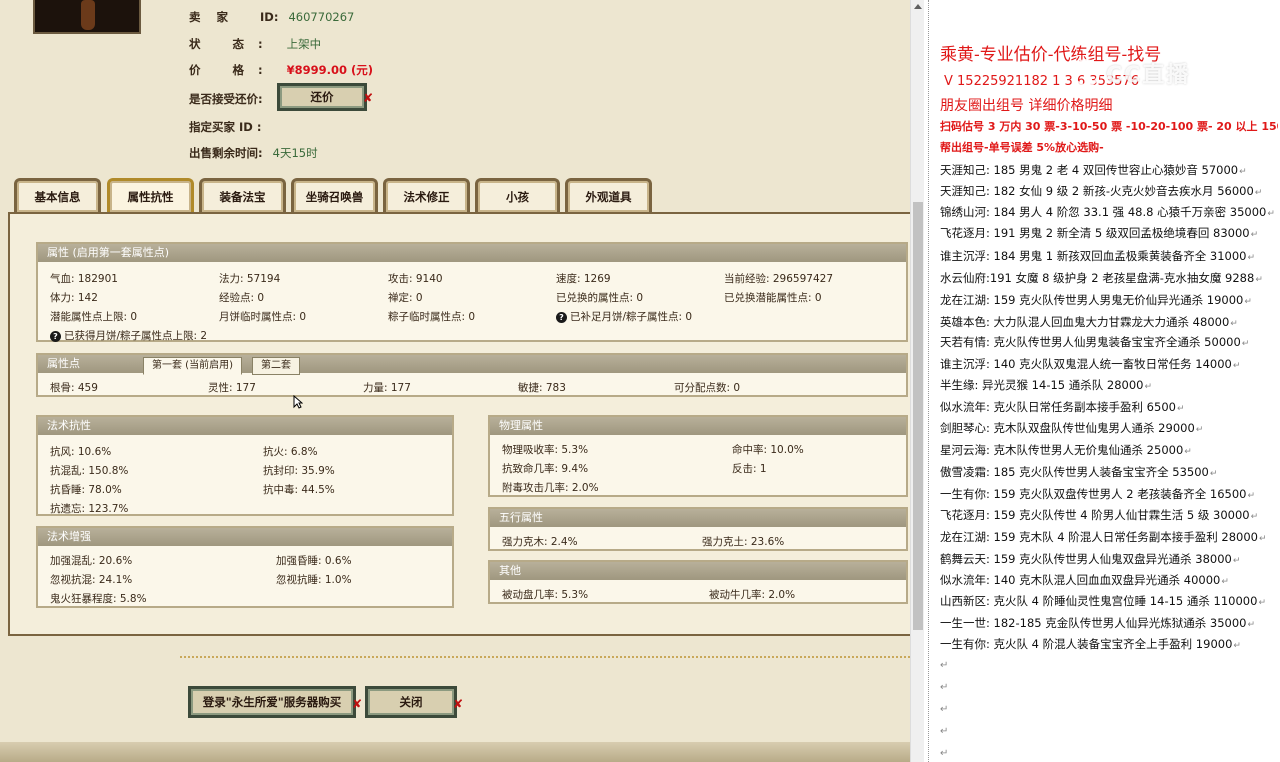  Describe the element at coordinates (1099, 537) in the screenshot. I see `listing-text: 龙在江湖: 159 克木队 4 阶混人日常任务副本接手盈利 28000` at that location.